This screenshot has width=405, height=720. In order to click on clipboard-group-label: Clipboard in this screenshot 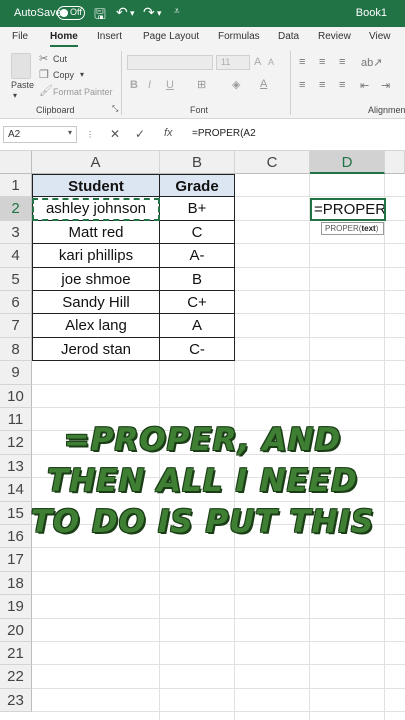, I will do `click(55, 110)`.